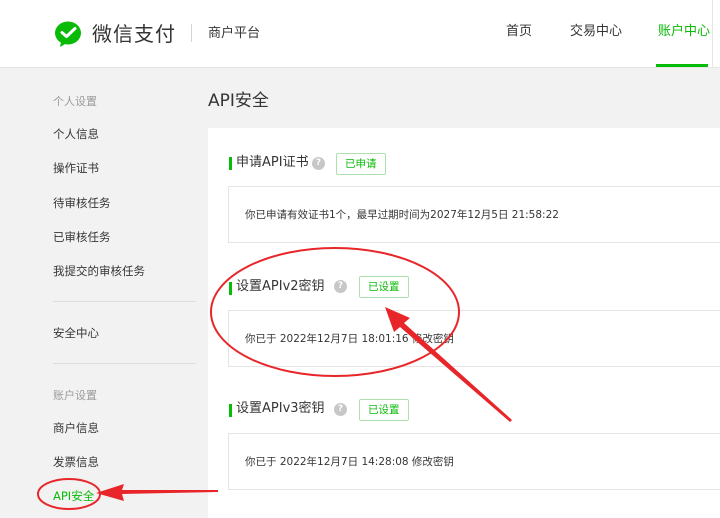 The height and width of the screenshot is (518, 720). Describe the element at coordinates (349, 462) in the screenshot. I see `info-text-apiv3-key: 你已于 2022年12月7日 14:28:08 修改密钥` at that location.